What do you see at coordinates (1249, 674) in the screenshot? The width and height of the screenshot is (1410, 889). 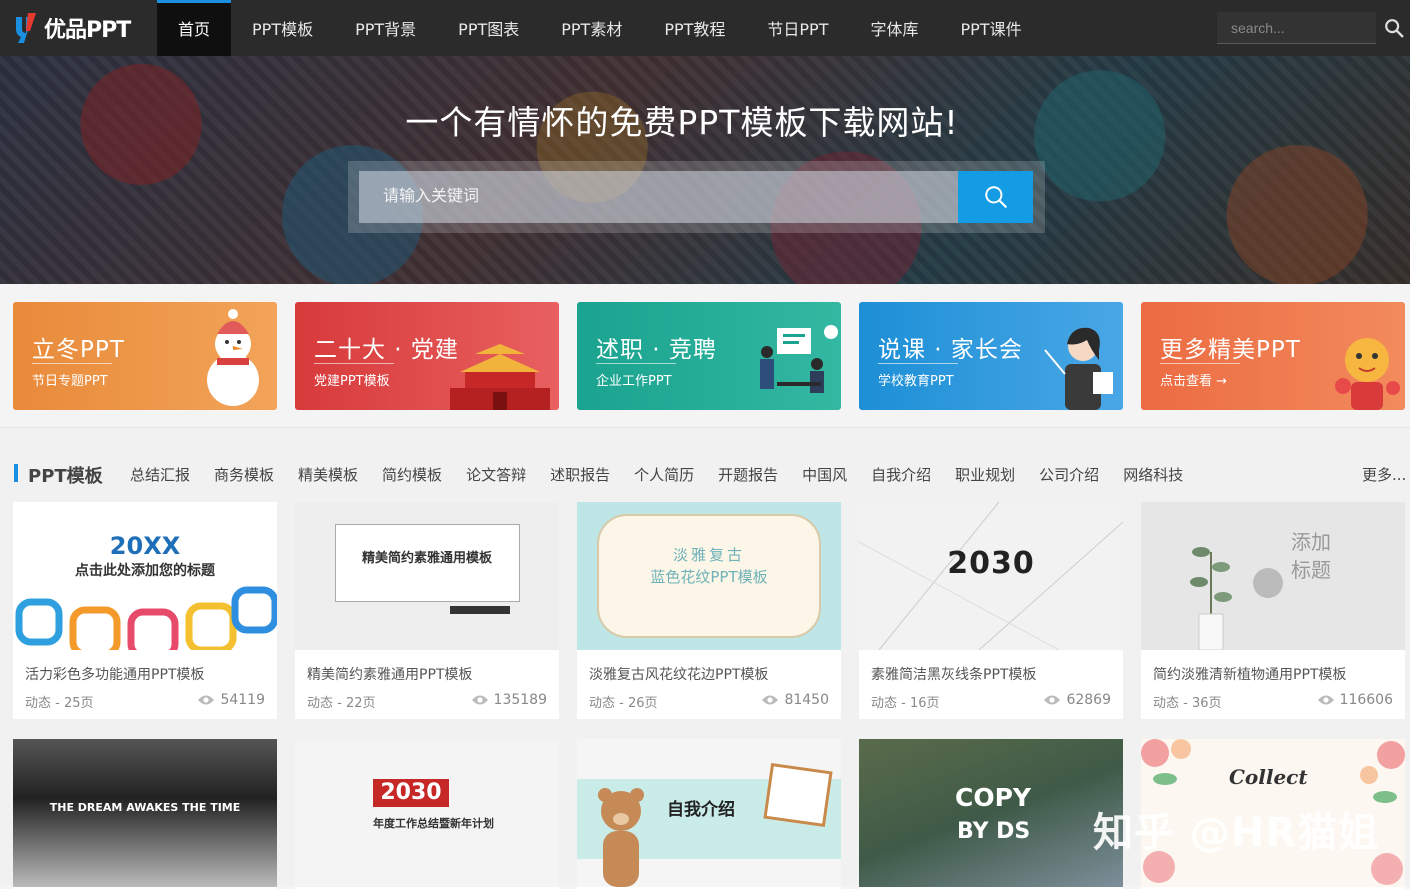 I see `template-title: 简约淡雅清新植物通用PPT模板` at bounding box center [1249, 674].